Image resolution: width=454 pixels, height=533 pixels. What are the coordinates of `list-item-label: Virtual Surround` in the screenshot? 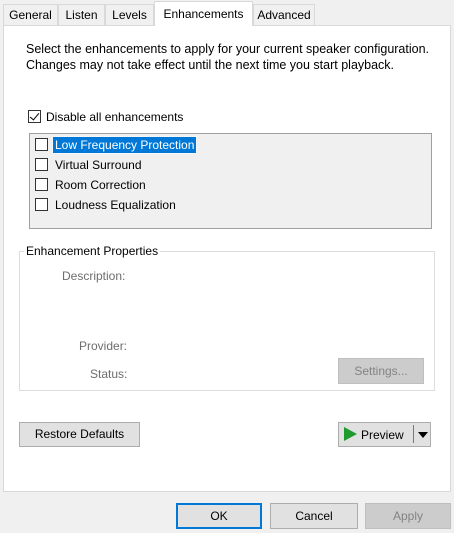 It's located at (98, 165).